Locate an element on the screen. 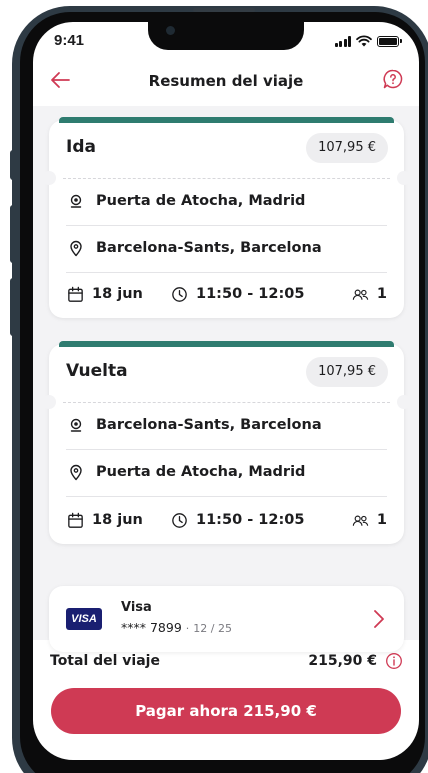 This screenshot has height=773, width=428. card-number-line: **** 7899 · 12 / 25 is located at coordinates (176, 627).